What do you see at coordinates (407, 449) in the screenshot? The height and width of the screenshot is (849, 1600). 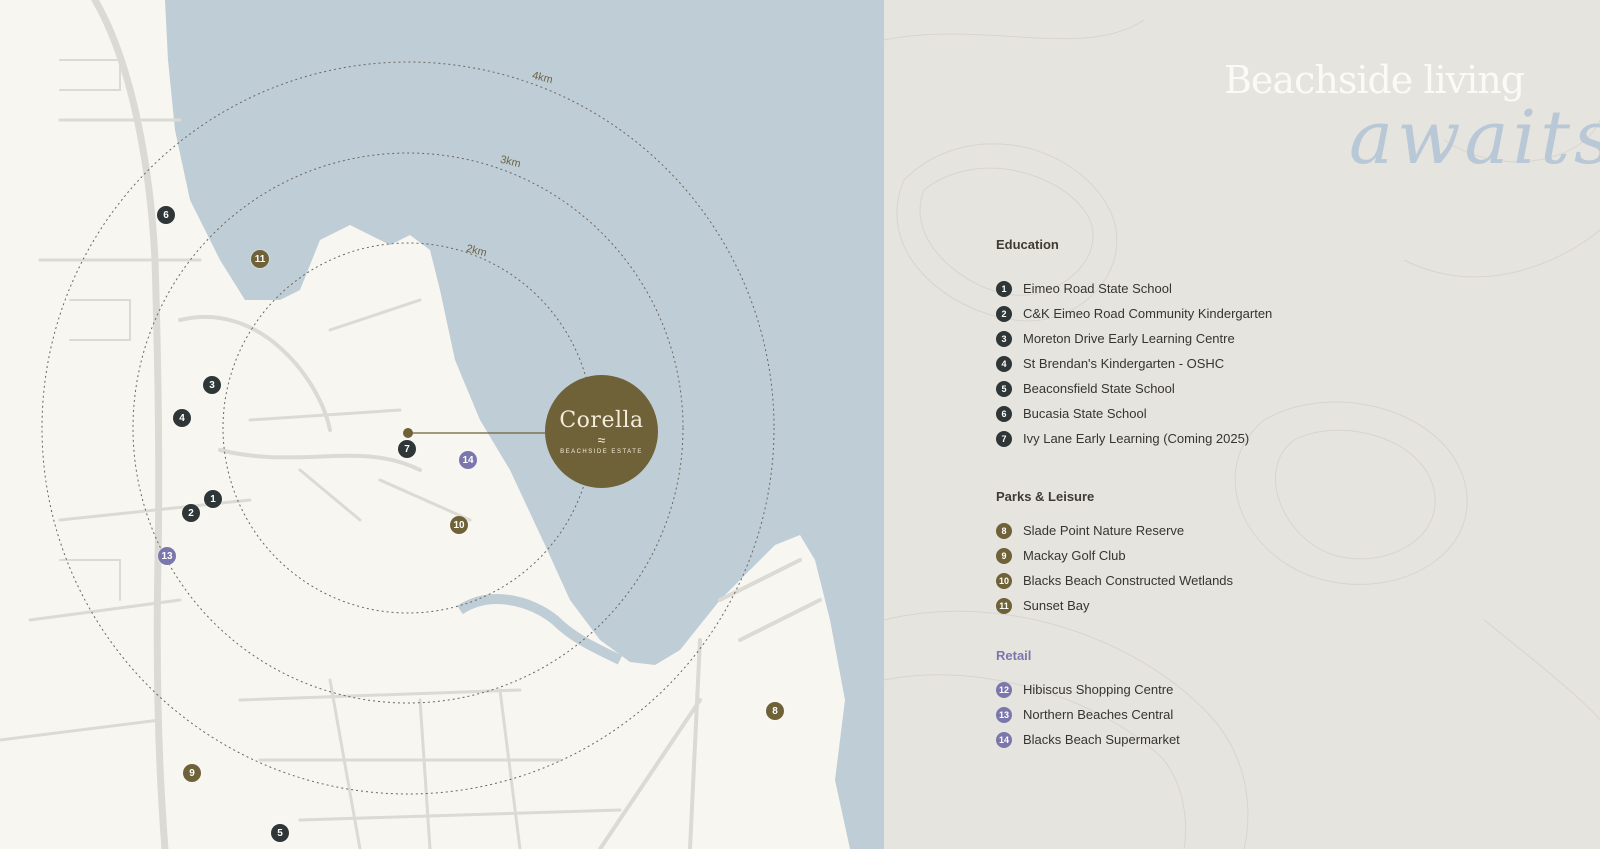 I see `marker-7: 7` at bounding box center [407, 449].